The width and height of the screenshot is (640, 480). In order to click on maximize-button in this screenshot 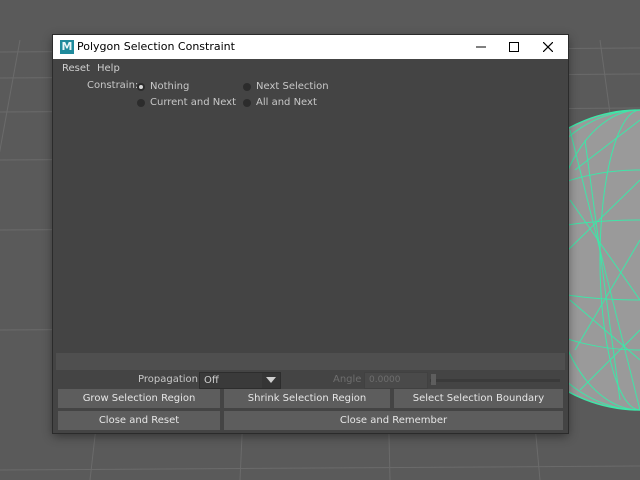, I will do `click(514, 47)`.